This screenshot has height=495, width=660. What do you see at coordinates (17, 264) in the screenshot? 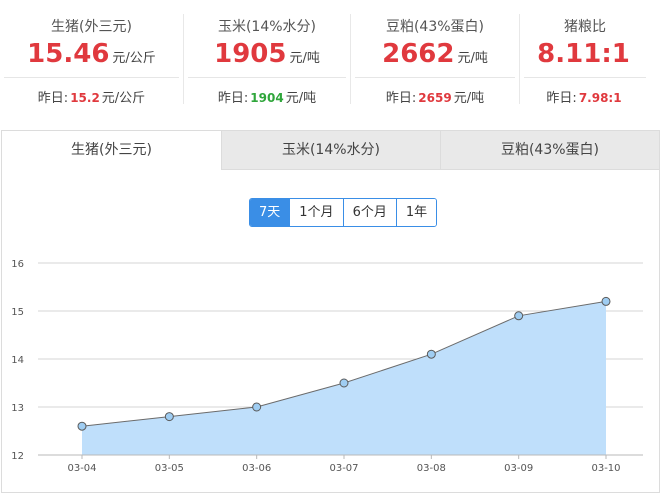
I see `y-tick-label: 16` at bounding box center [17, 264].